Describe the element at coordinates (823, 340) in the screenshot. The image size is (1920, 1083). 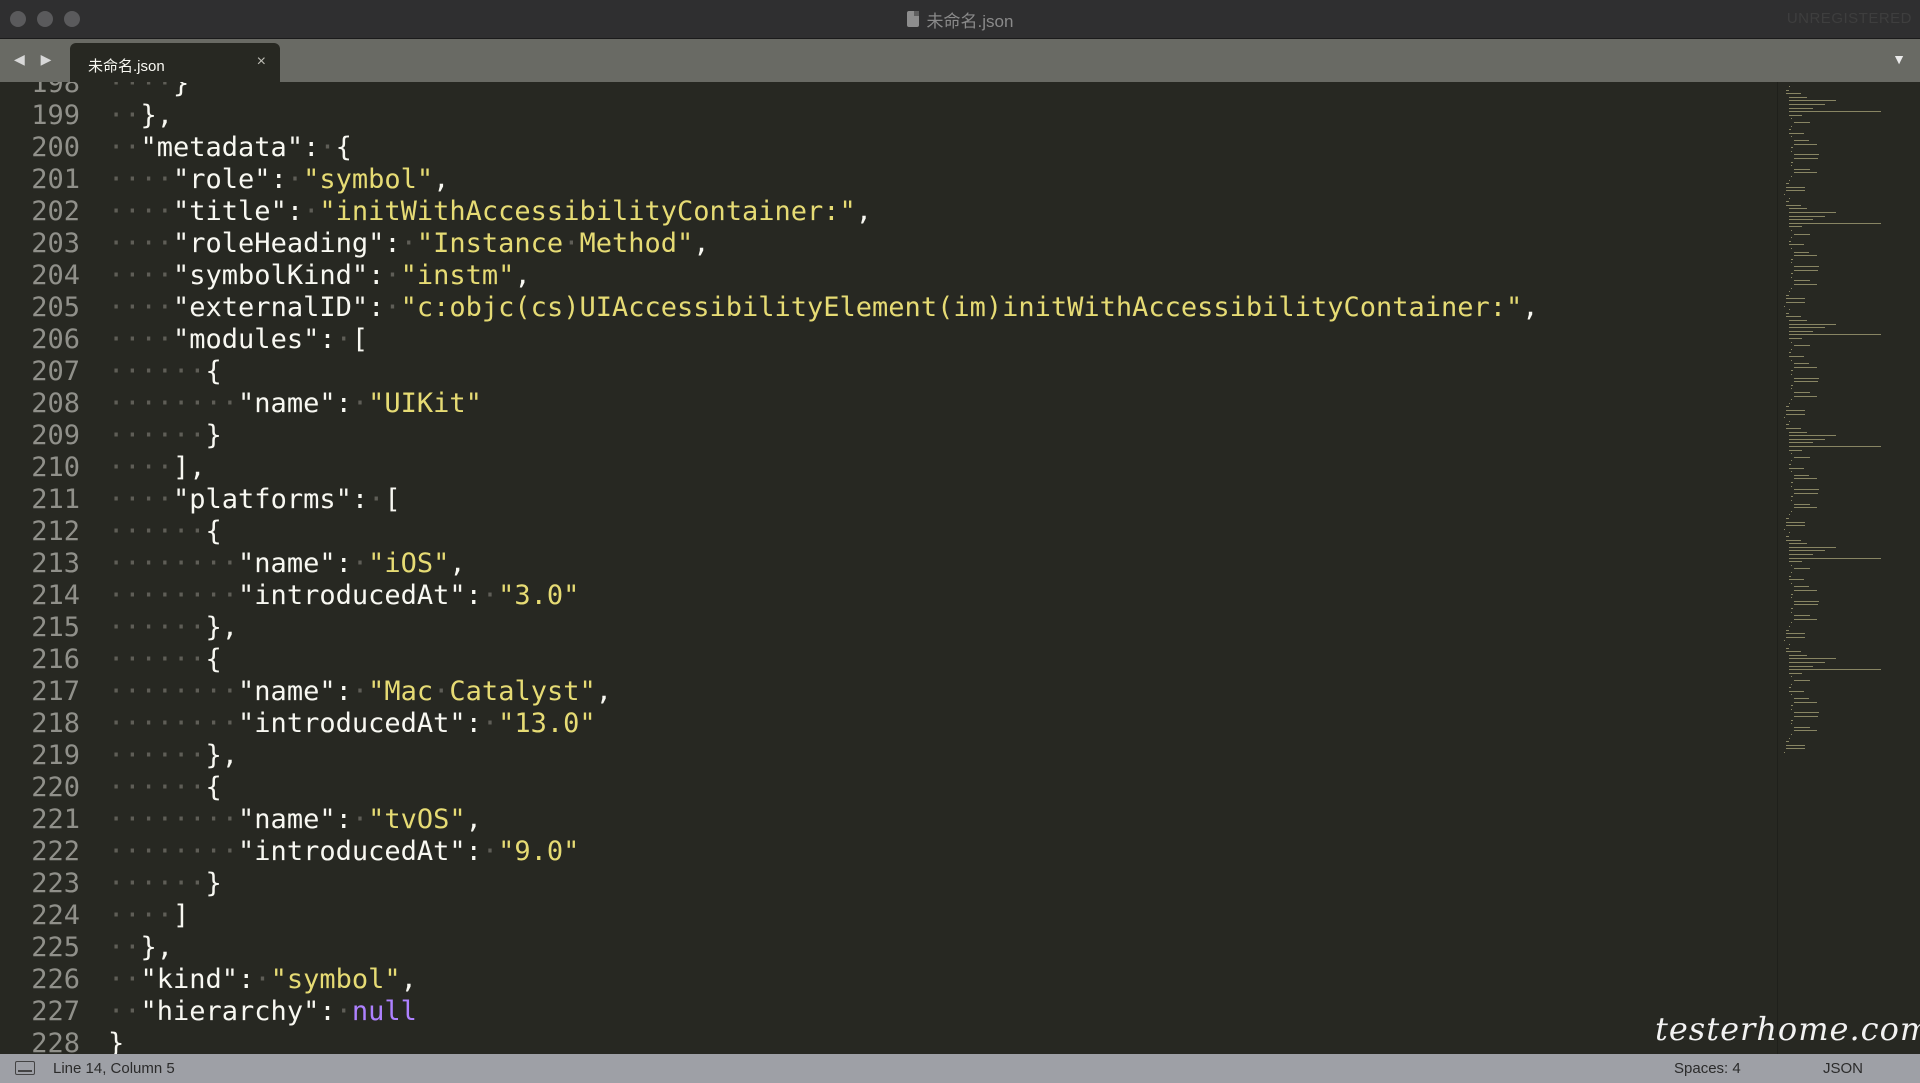
I see `code-line: ····"modules":·[` at that location.